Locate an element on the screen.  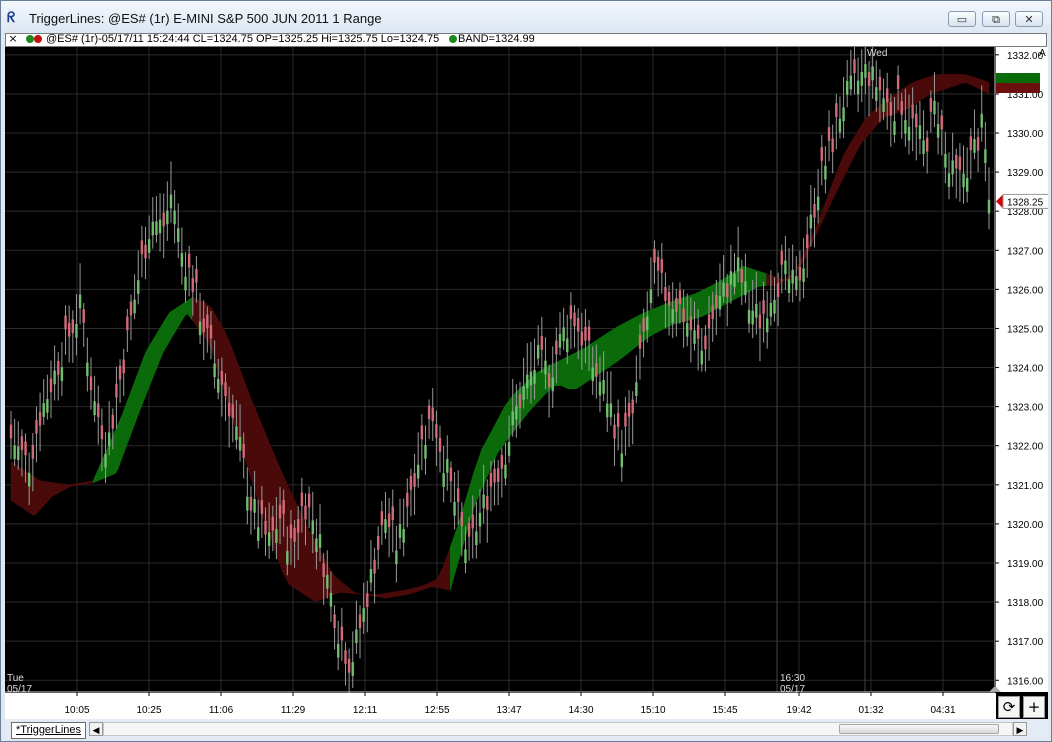
x-tick-label: 01:32 is located at coordinates (870, 710).